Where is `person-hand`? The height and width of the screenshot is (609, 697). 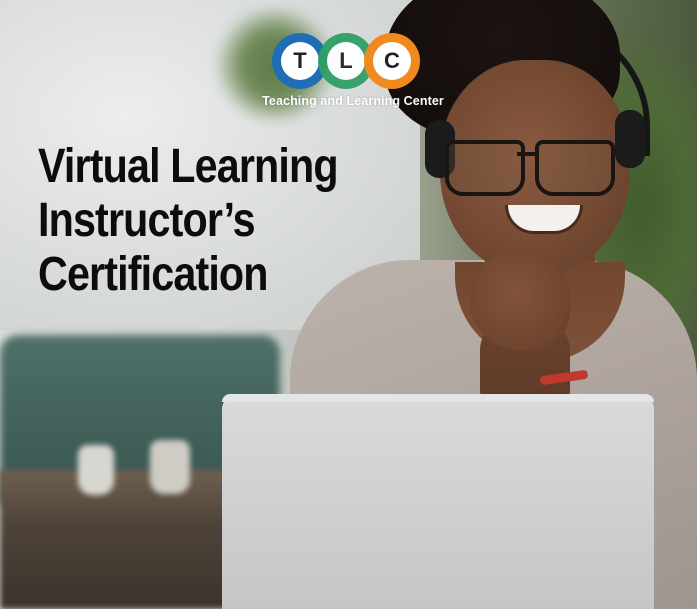
person-hand is located at coordinates (520, 302).